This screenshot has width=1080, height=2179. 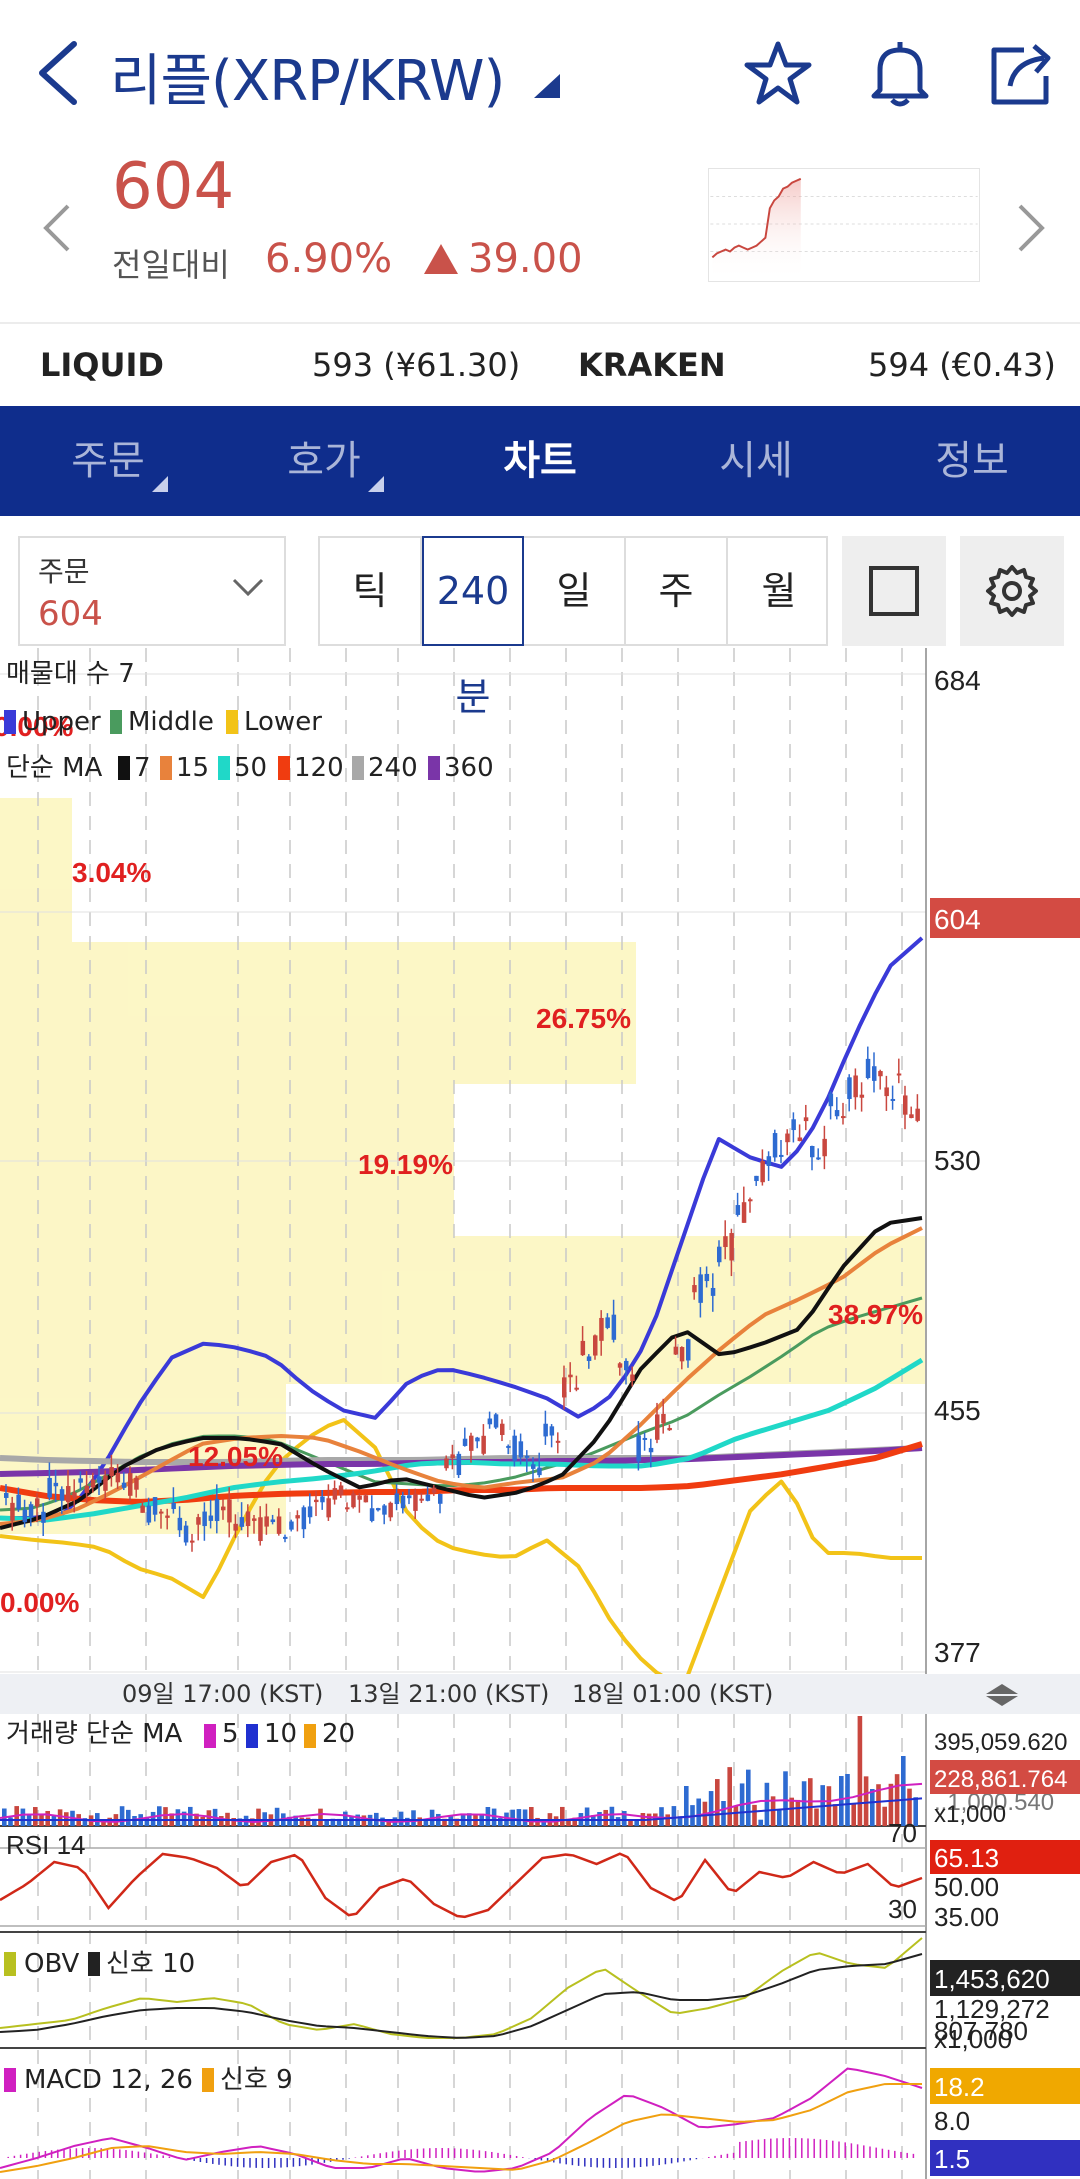 I want to click on last-price-tag: 604, so click(x=957, y=919).